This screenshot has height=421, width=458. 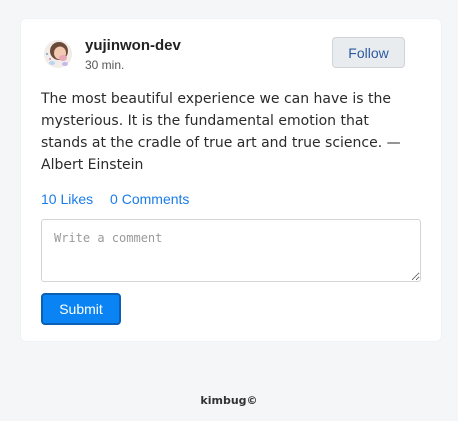 I want to click on post-timestamp: 30 min., so click(x=105, y=65).